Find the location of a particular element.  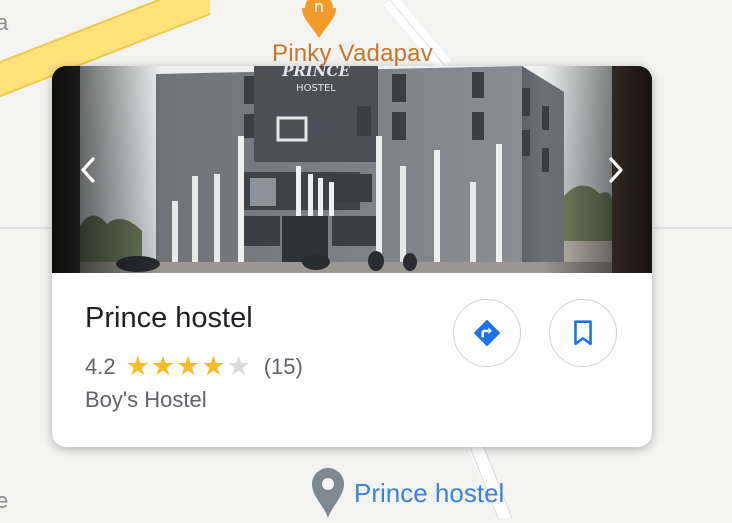

save-button is located at coordinates (583, 333).